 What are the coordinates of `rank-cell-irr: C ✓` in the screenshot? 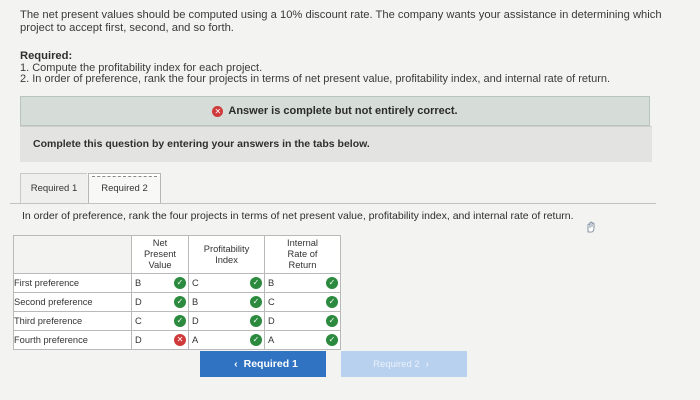 It's located at (302, 302).